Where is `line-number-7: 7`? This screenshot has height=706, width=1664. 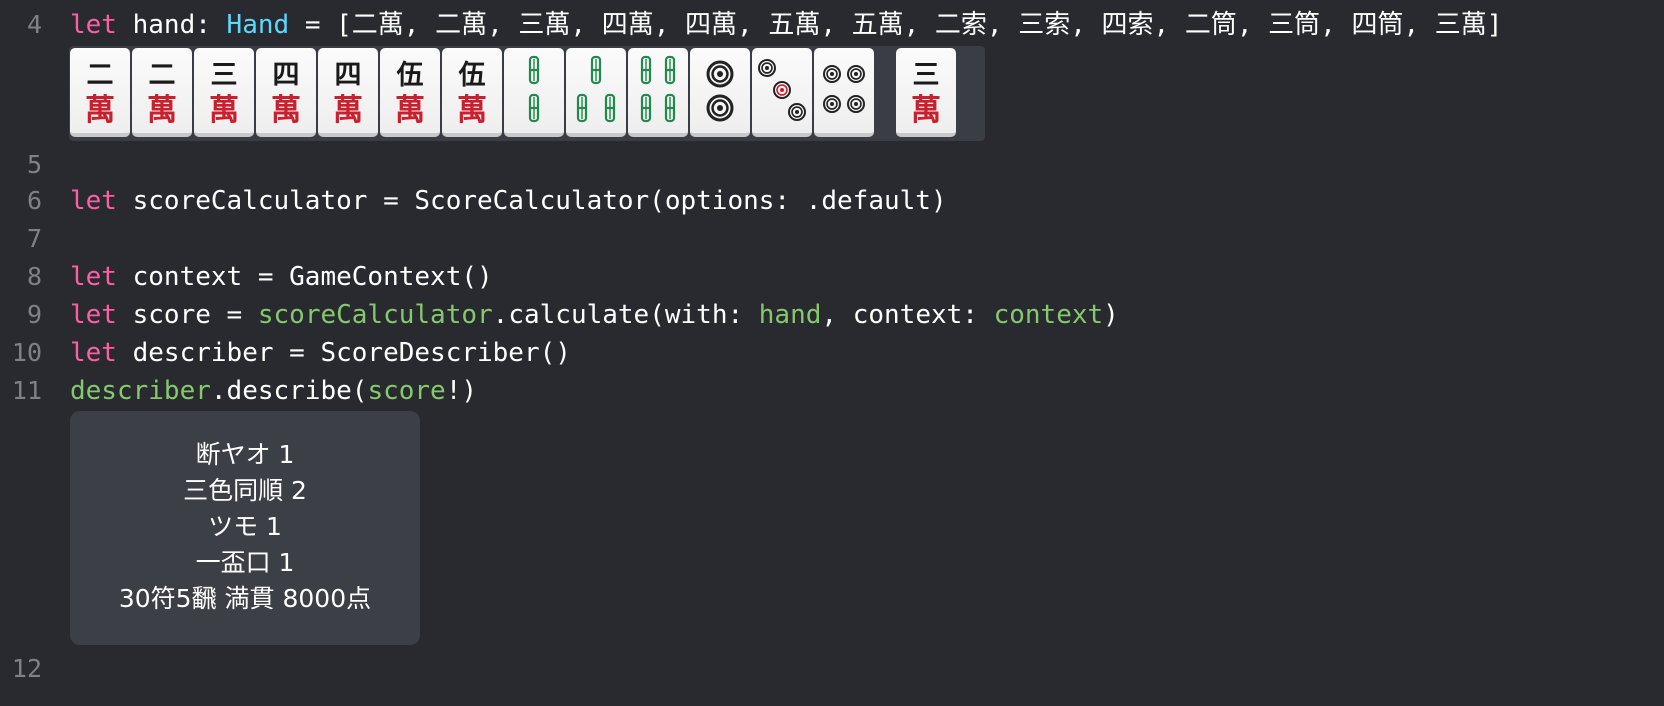 line-number-7: 7 is located at coordinates (34, 238).